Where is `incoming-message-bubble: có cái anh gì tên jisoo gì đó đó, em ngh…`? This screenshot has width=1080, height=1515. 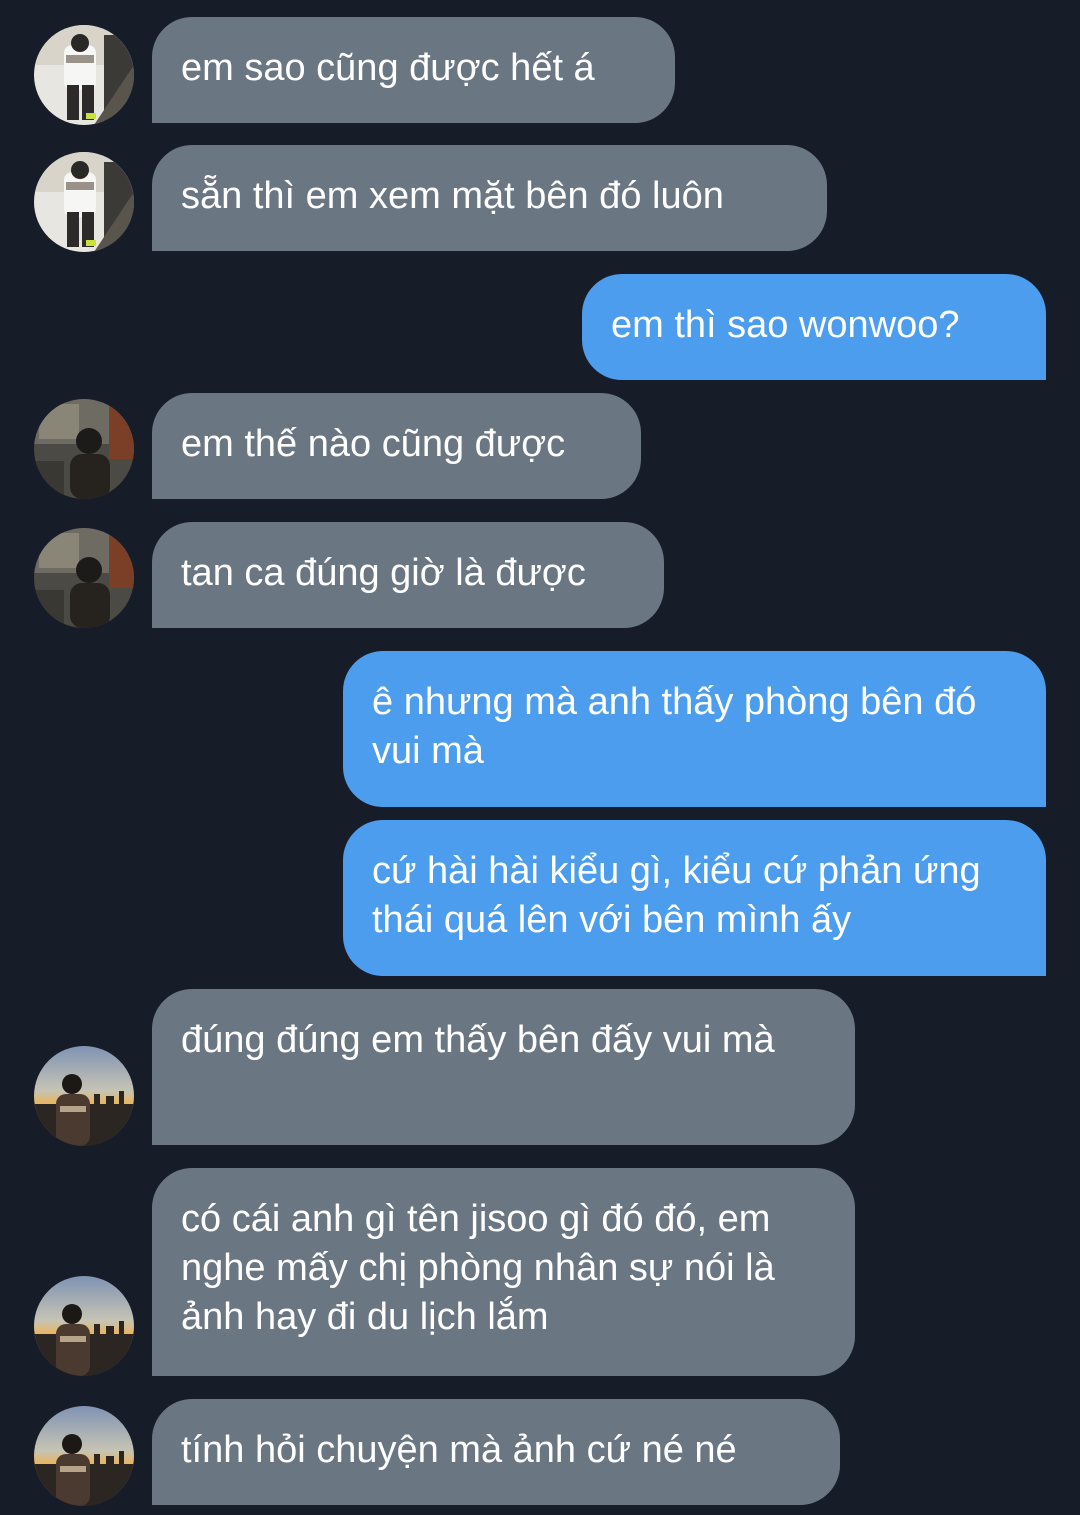
incoming-message-bubble: có cái anh gì tên jisoo gì đó đó, em ngh… is located at coordinates (503, 1272).